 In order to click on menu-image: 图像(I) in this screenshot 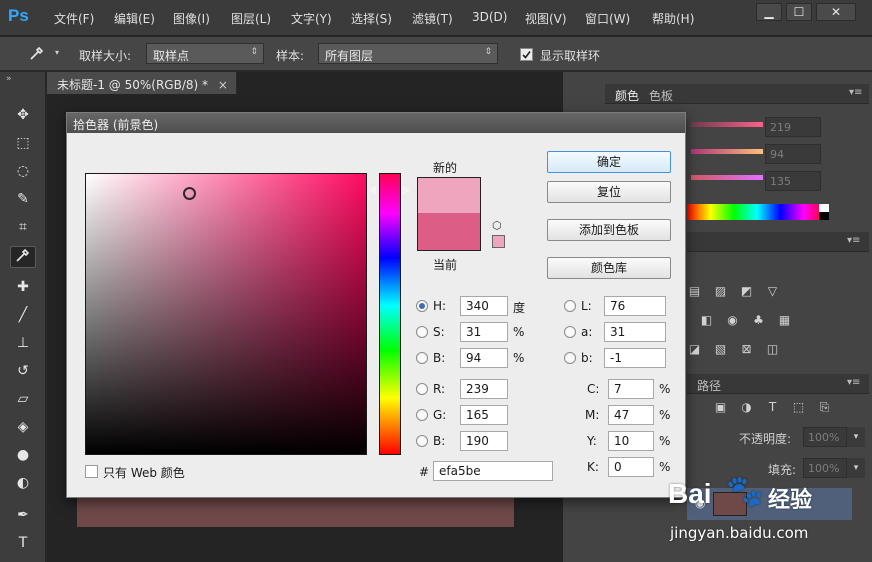, I will do `click(191, 18)`.